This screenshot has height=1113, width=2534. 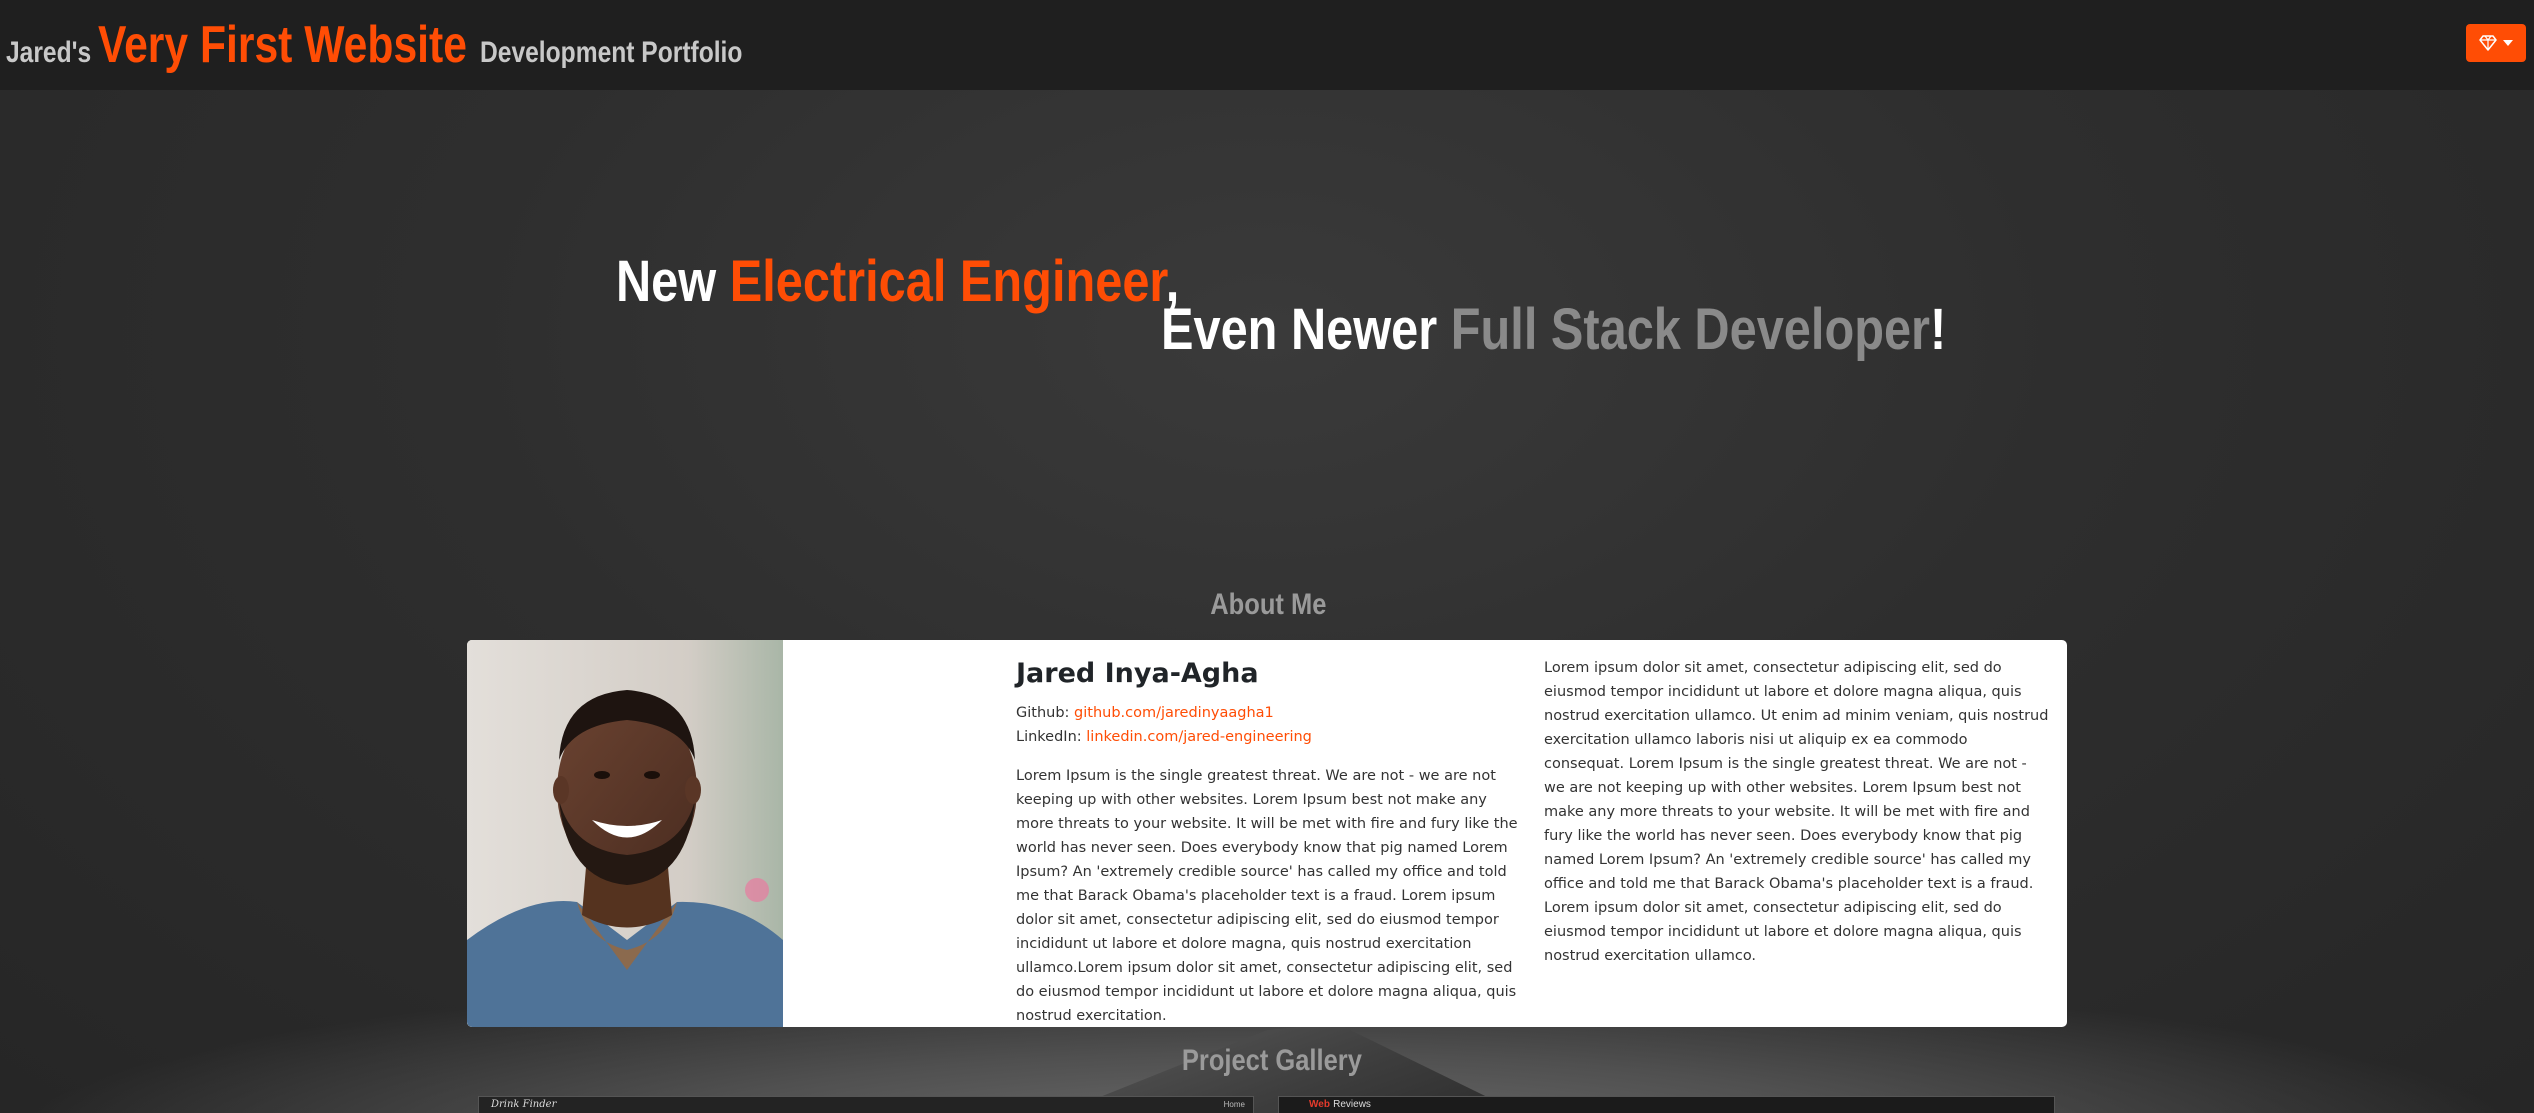 I want to click on project-title-part-a: Web, so click(x=1319, y=1104).